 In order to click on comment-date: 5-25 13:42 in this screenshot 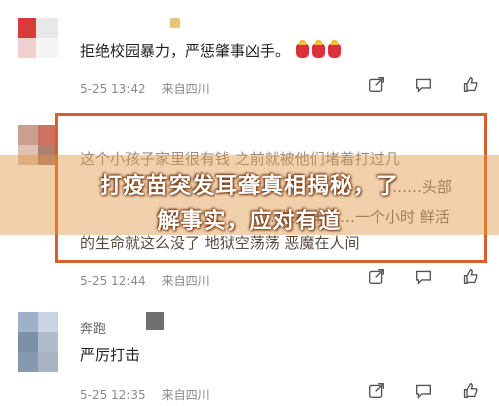, I will do `click(113, 89)`.